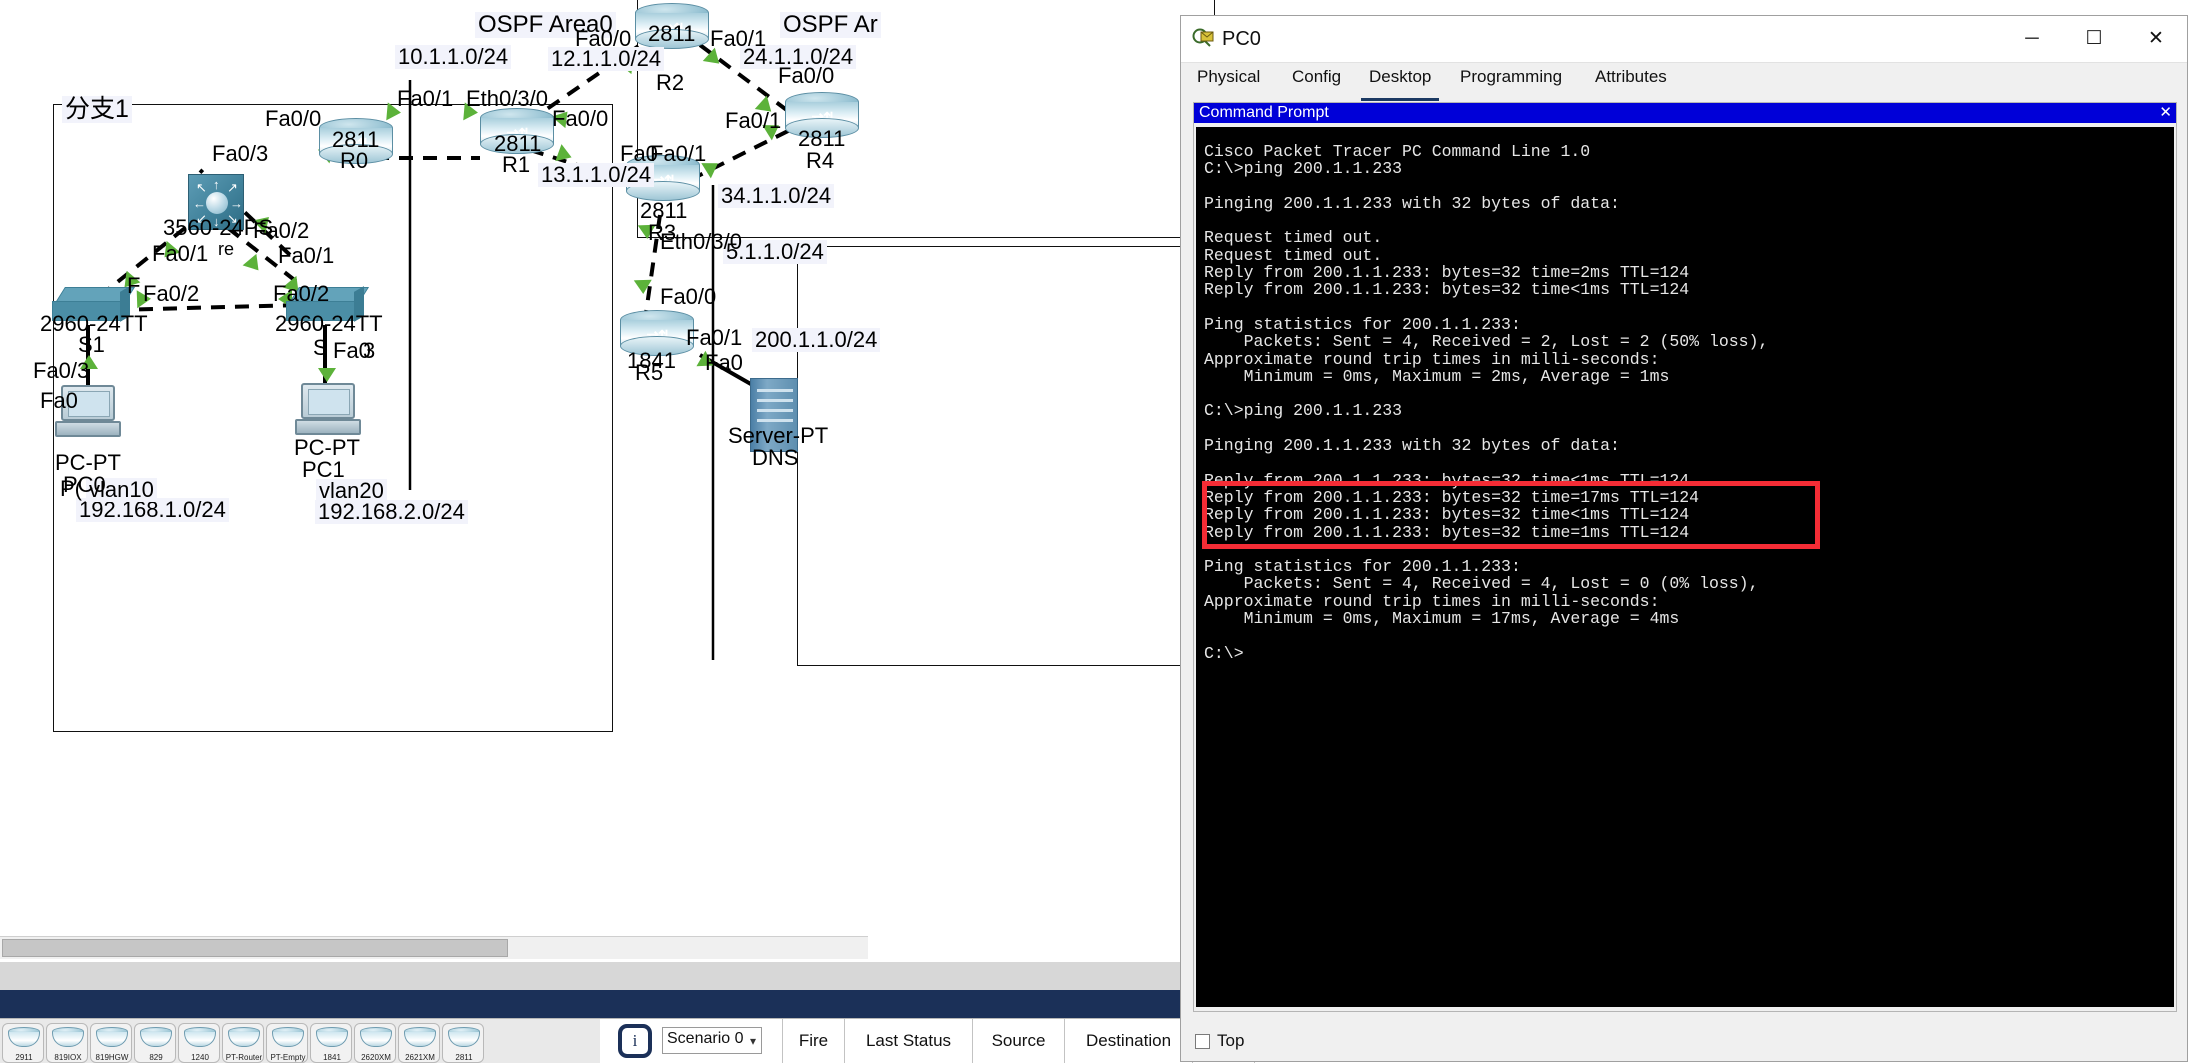 Image resolution: width=2188 pixels, height=1063 pixels. Describe the element at coordinates (2032, 39) in the screenshot. I see `minimize-button: ─` at that location.